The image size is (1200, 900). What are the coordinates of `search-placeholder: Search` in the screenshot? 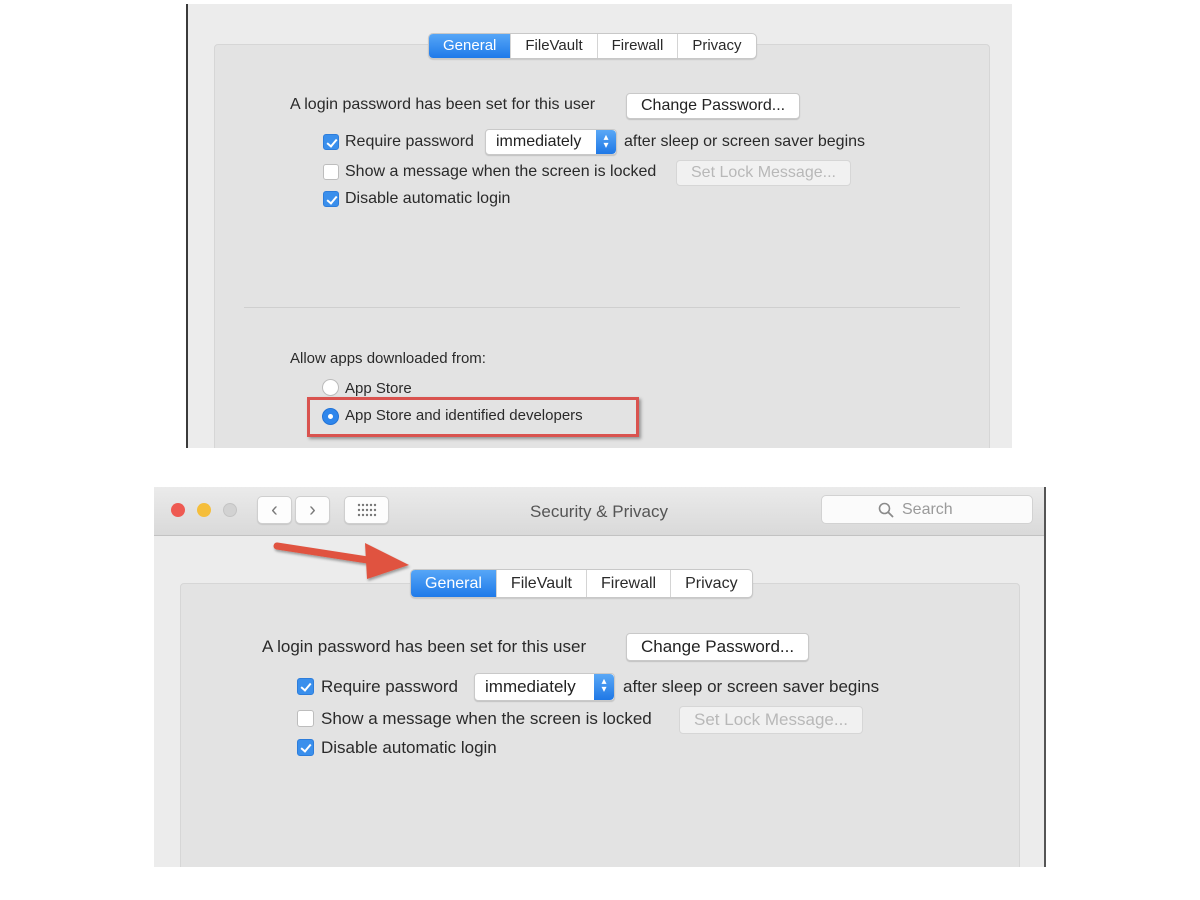 It's located at (927, 509).